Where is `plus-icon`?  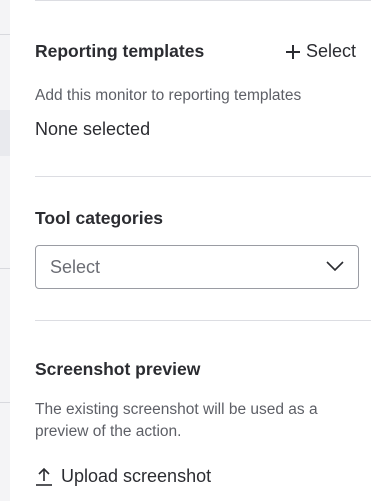 plus-icon is located at coordinates (293, 51).